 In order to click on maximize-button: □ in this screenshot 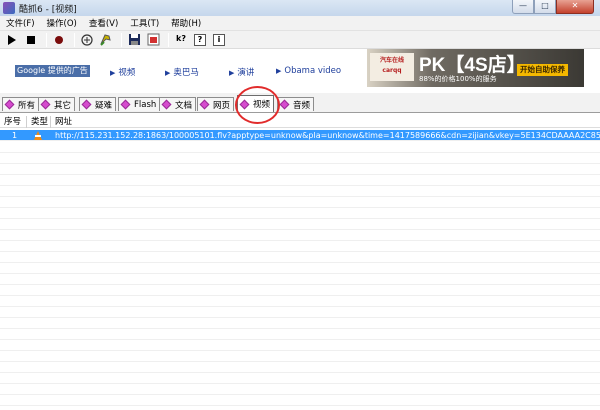, I will do `click(545, 7)`.